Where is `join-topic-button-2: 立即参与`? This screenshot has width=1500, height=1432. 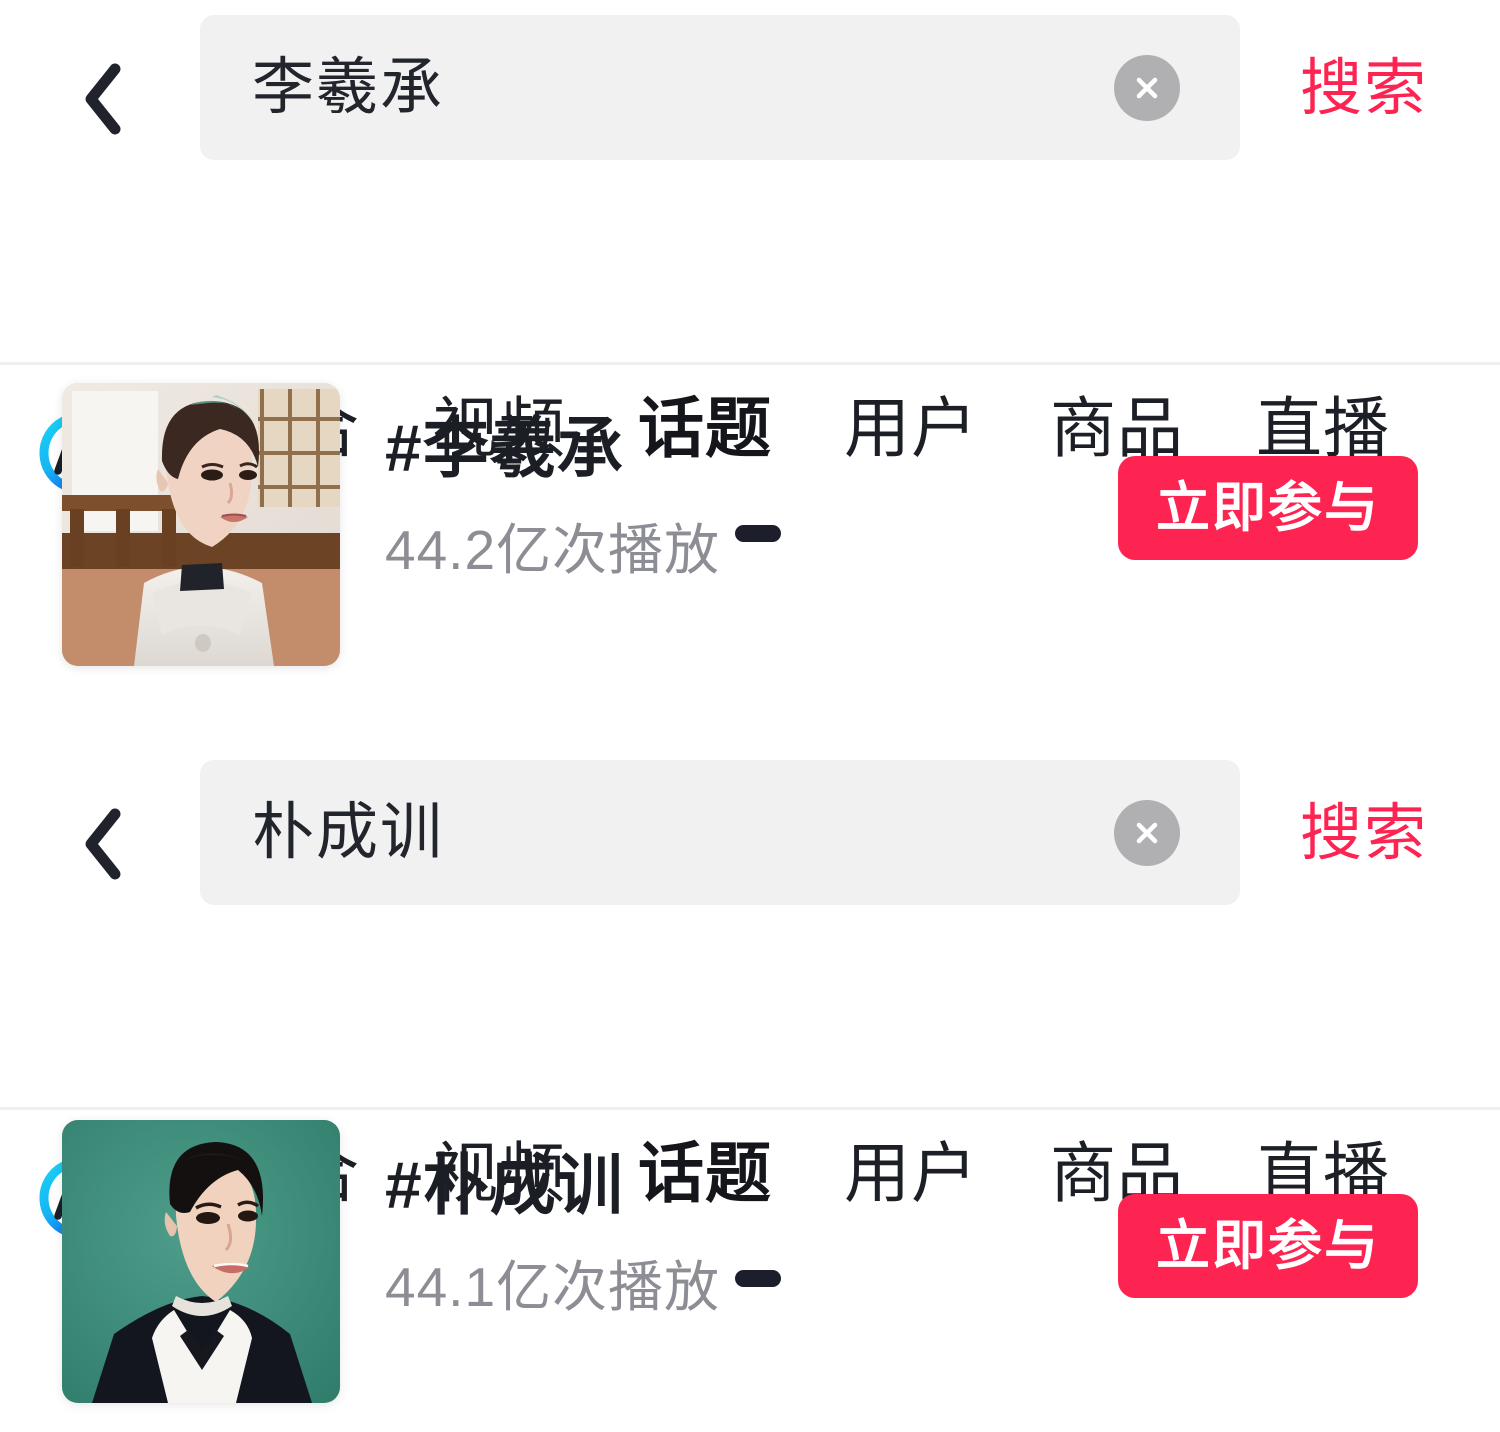 join-topic-button-2: 立即参与 is located at coordinates (1268, 1246).